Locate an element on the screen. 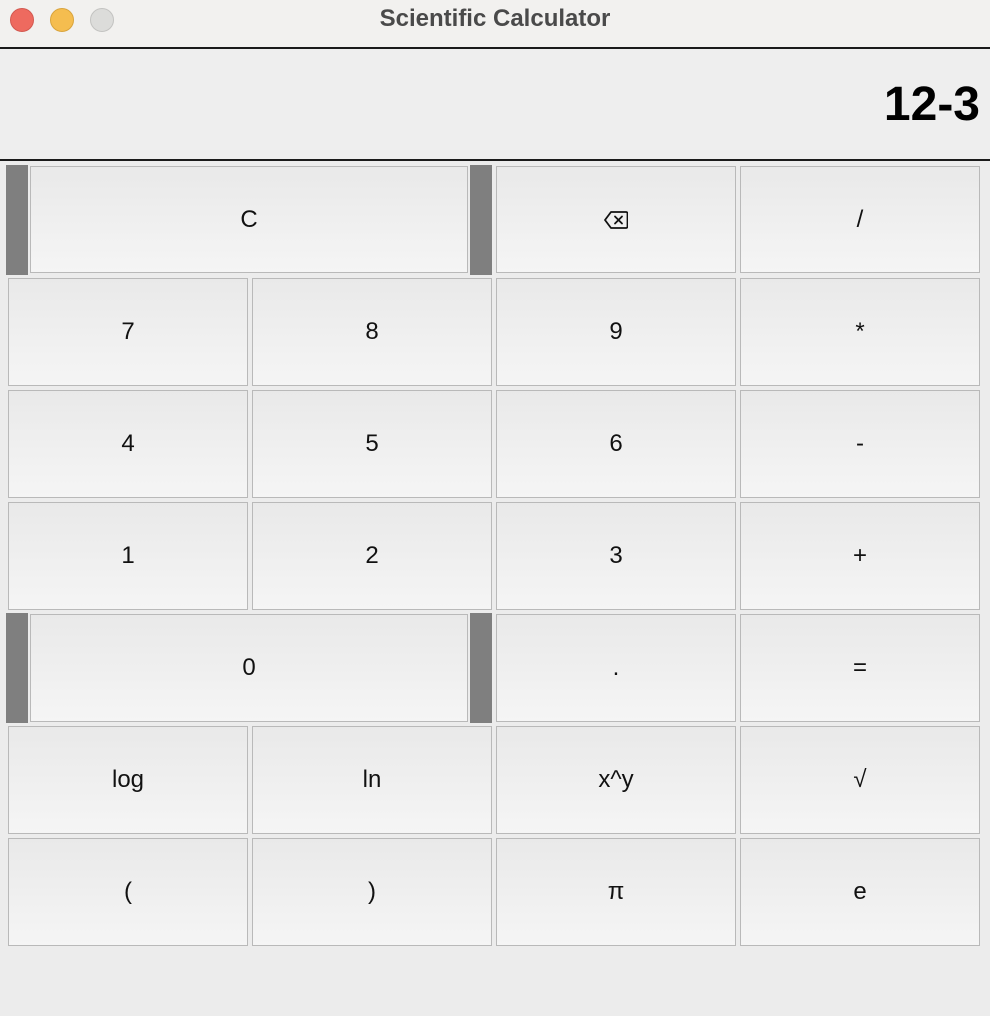 This screenshot has width=990, height=1016. backspace-button is located at coordinates (616, 219).